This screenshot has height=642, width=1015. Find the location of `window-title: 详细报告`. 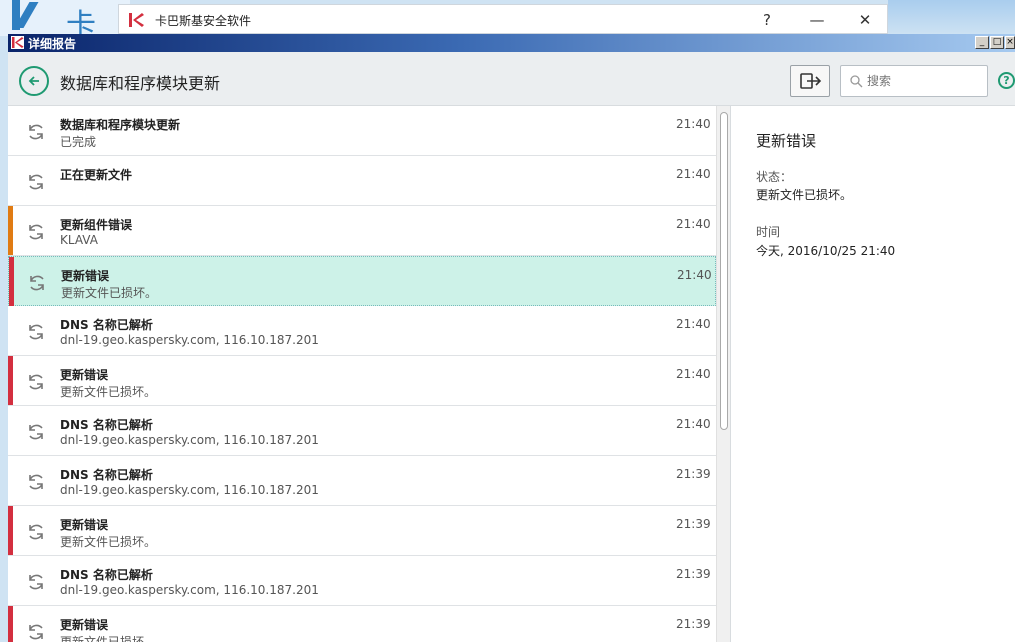

window-title: 详细报告 is located at coordinates (52, 44).